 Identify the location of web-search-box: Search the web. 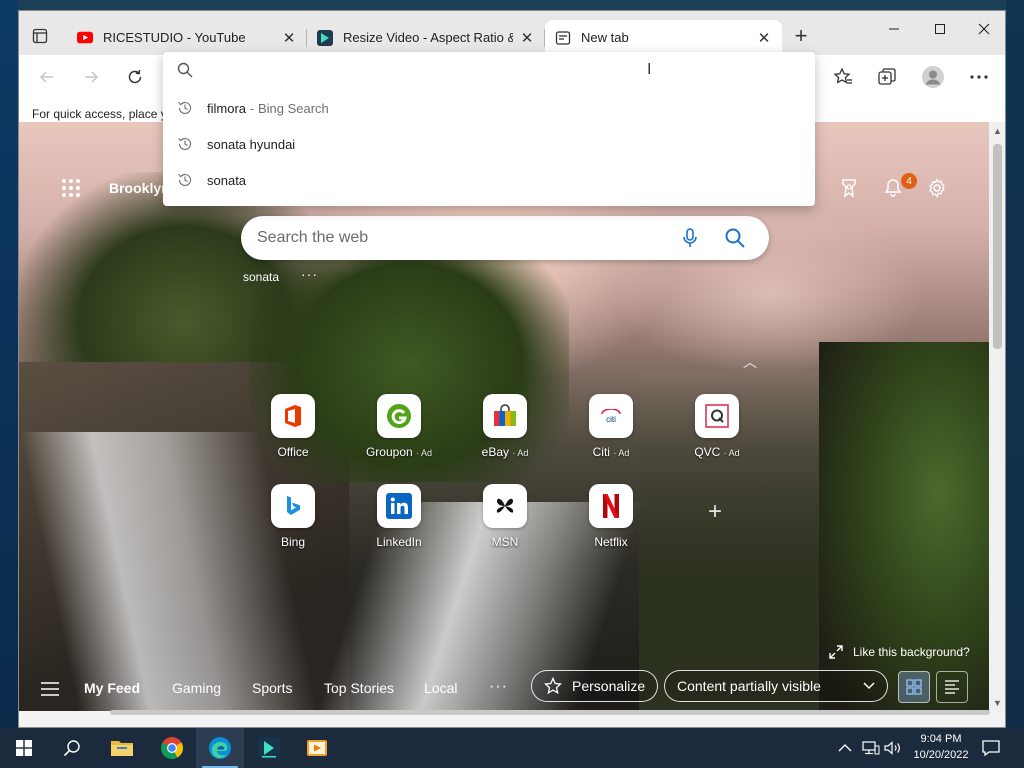
(505, 238).